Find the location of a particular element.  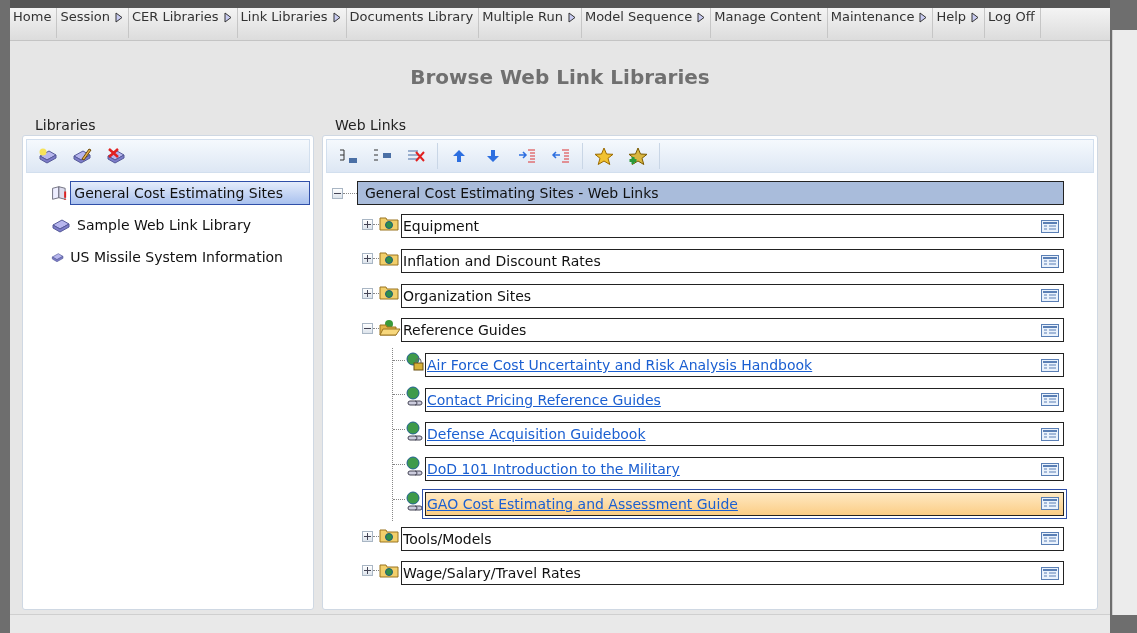

book-delete-icon is located at coordinates (116, 156).